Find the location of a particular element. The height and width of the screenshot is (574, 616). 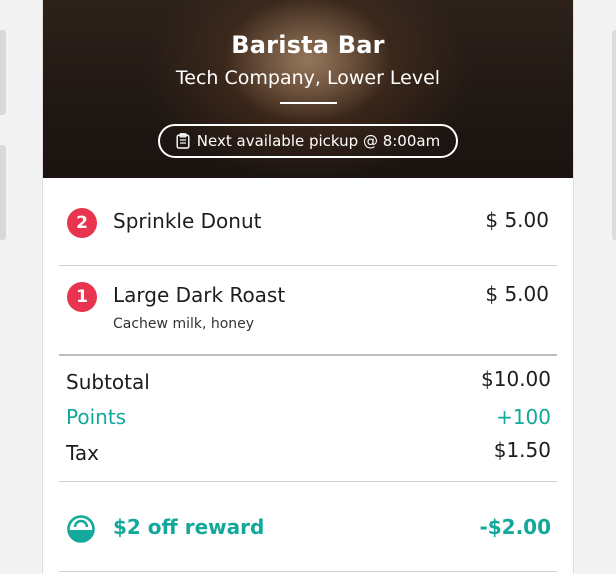

reward-label: $2 off reward is located at coordinates (189, 527).